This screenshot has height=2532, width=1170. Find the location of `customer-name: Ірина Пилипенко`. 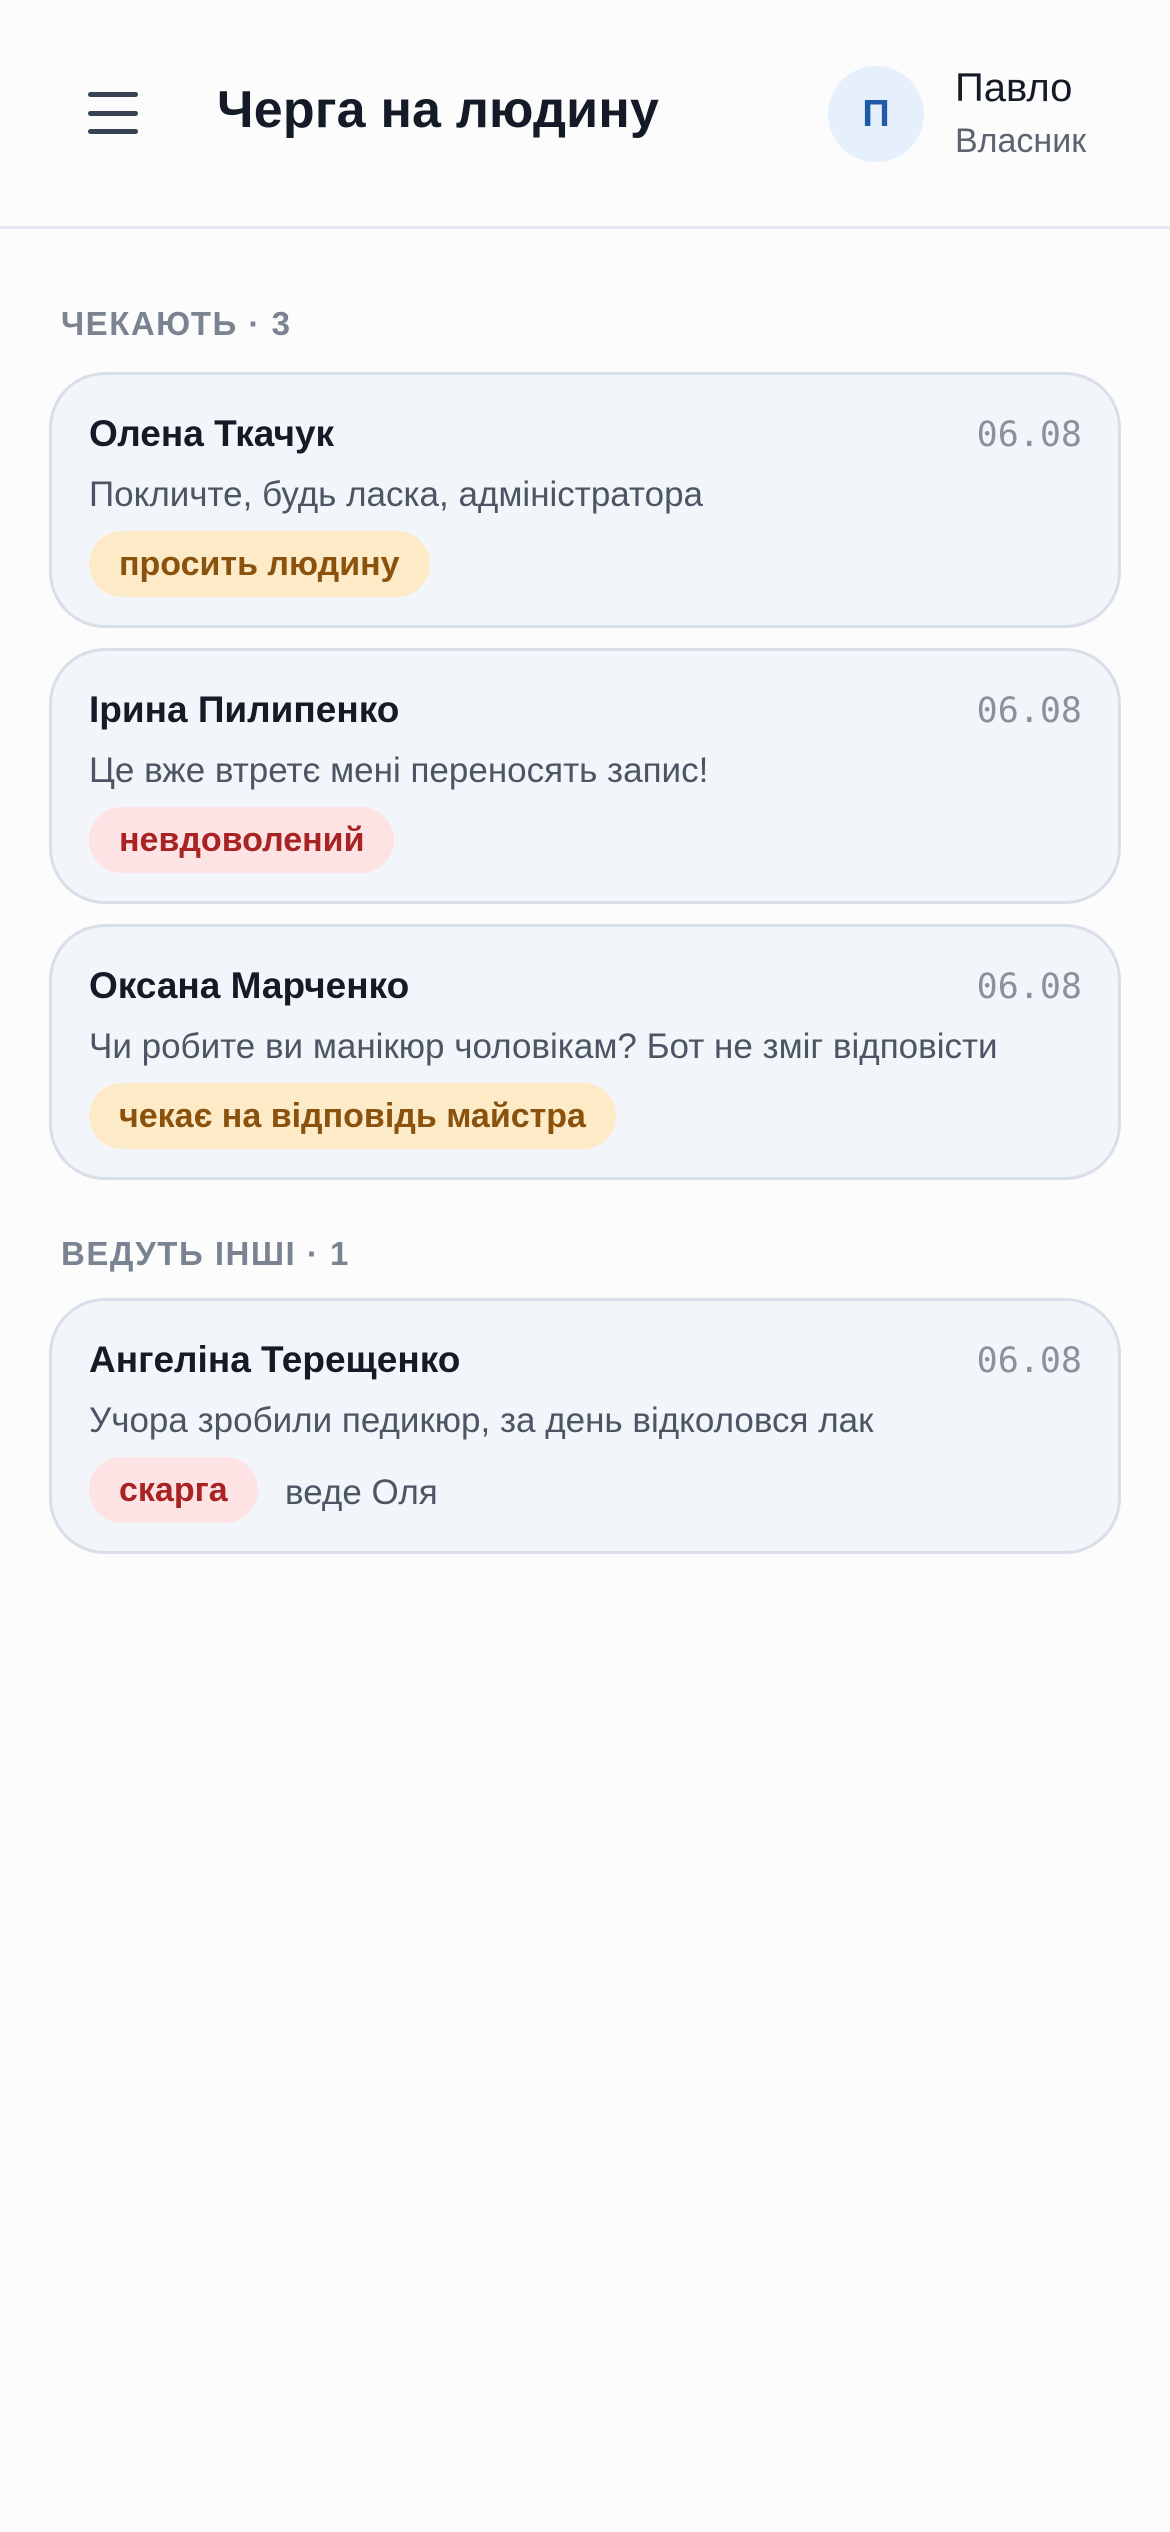

customer-name: Ірина Пилипенко is located at coordinates (244, 709).